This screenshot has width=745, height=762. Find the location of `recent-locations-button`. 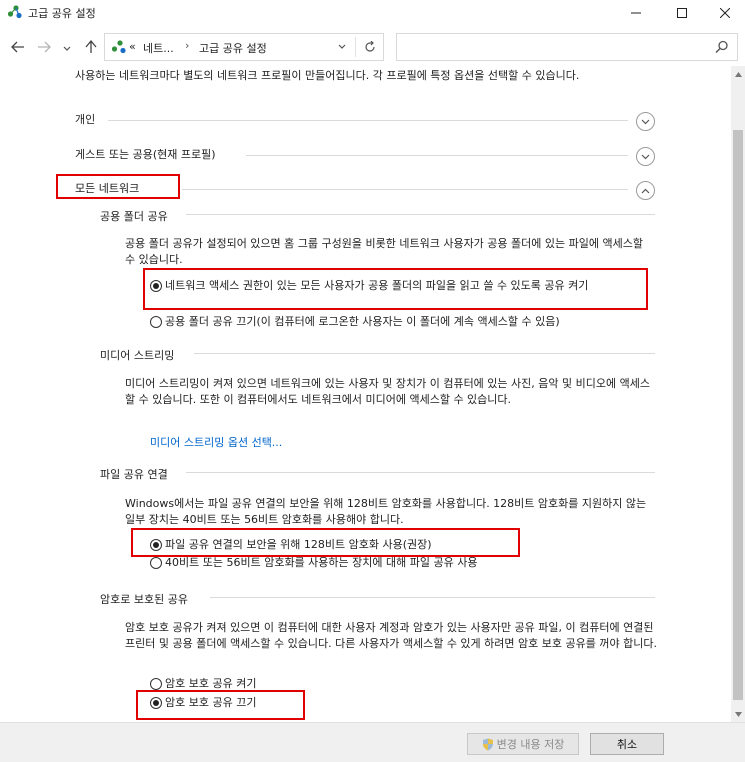

recent-locations-button is located at coordinates (67, 49).